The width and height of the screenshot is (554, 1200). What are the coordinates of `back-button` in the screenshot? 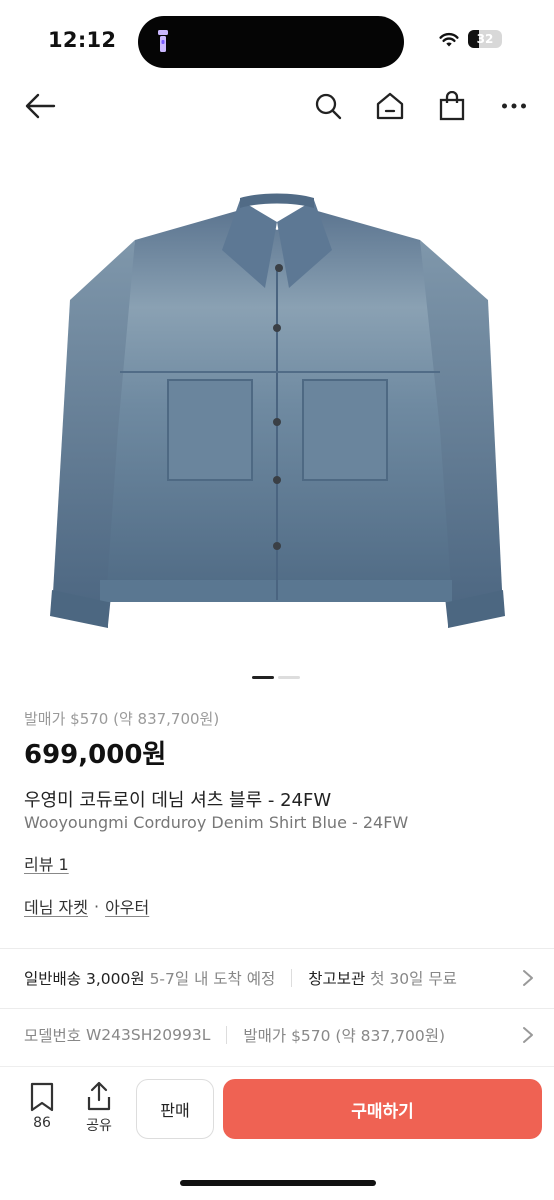 It's located at (40, 106).